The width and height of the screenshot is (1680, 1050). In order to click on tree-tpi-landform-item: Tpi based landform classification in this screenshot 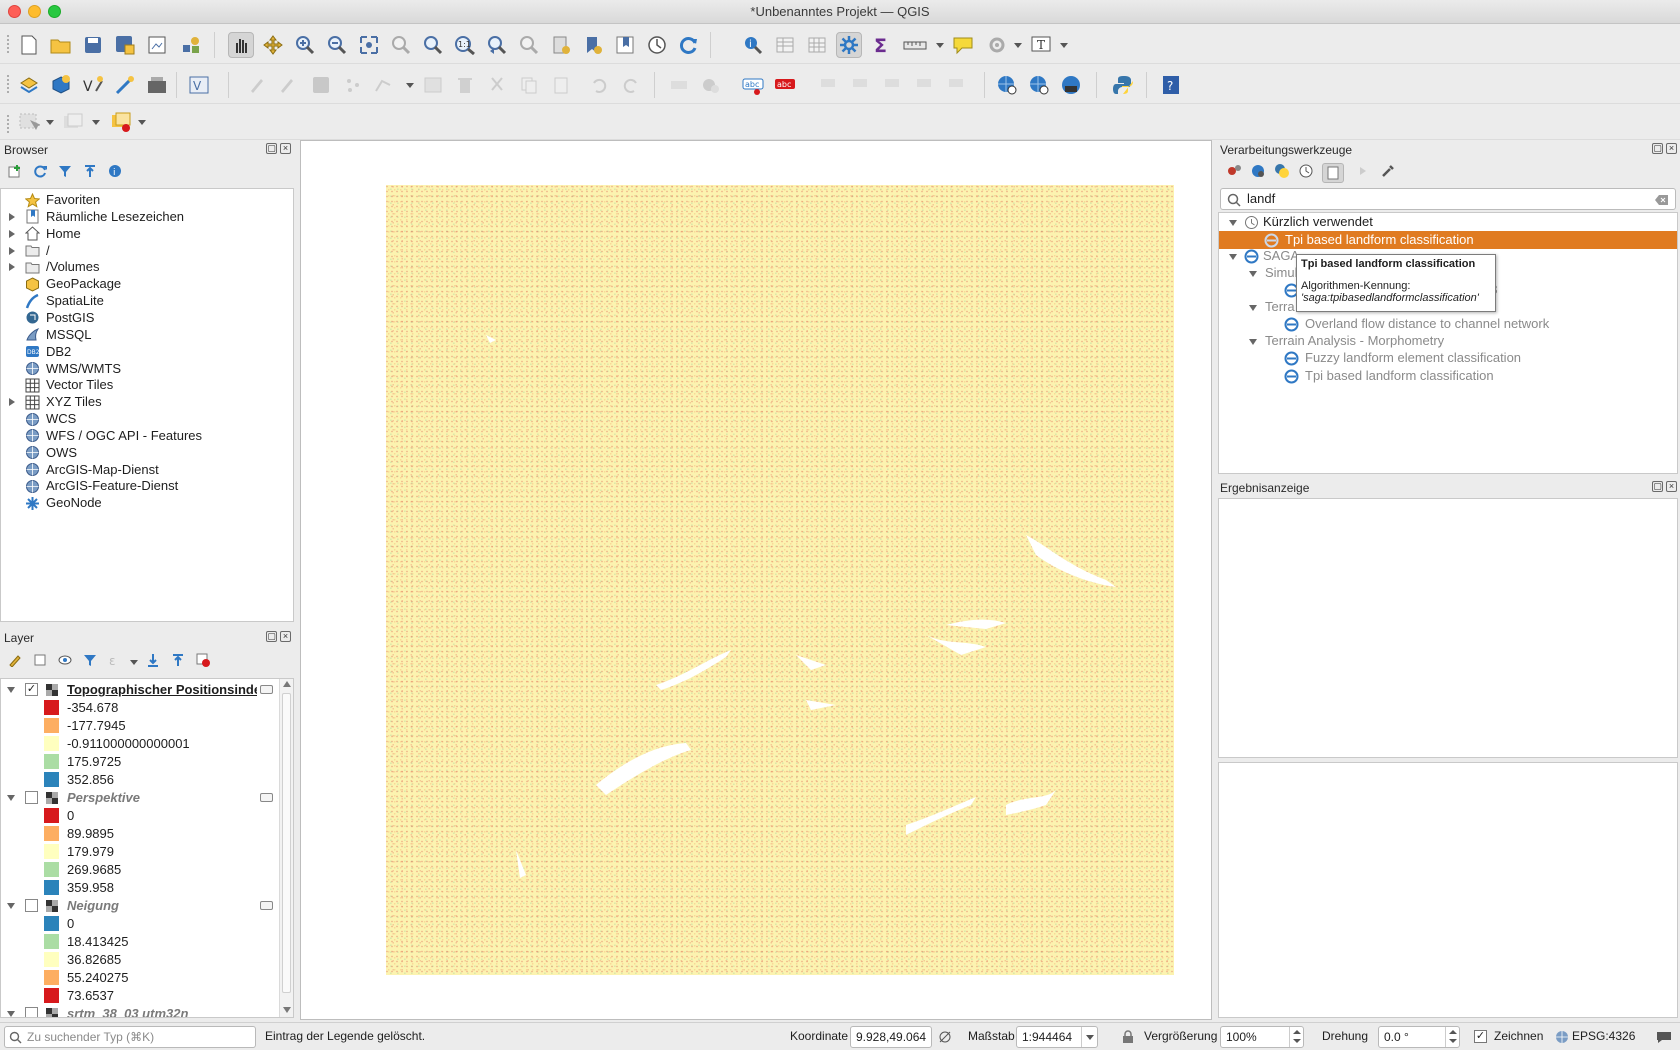, I will do `click(1399, 376)`.